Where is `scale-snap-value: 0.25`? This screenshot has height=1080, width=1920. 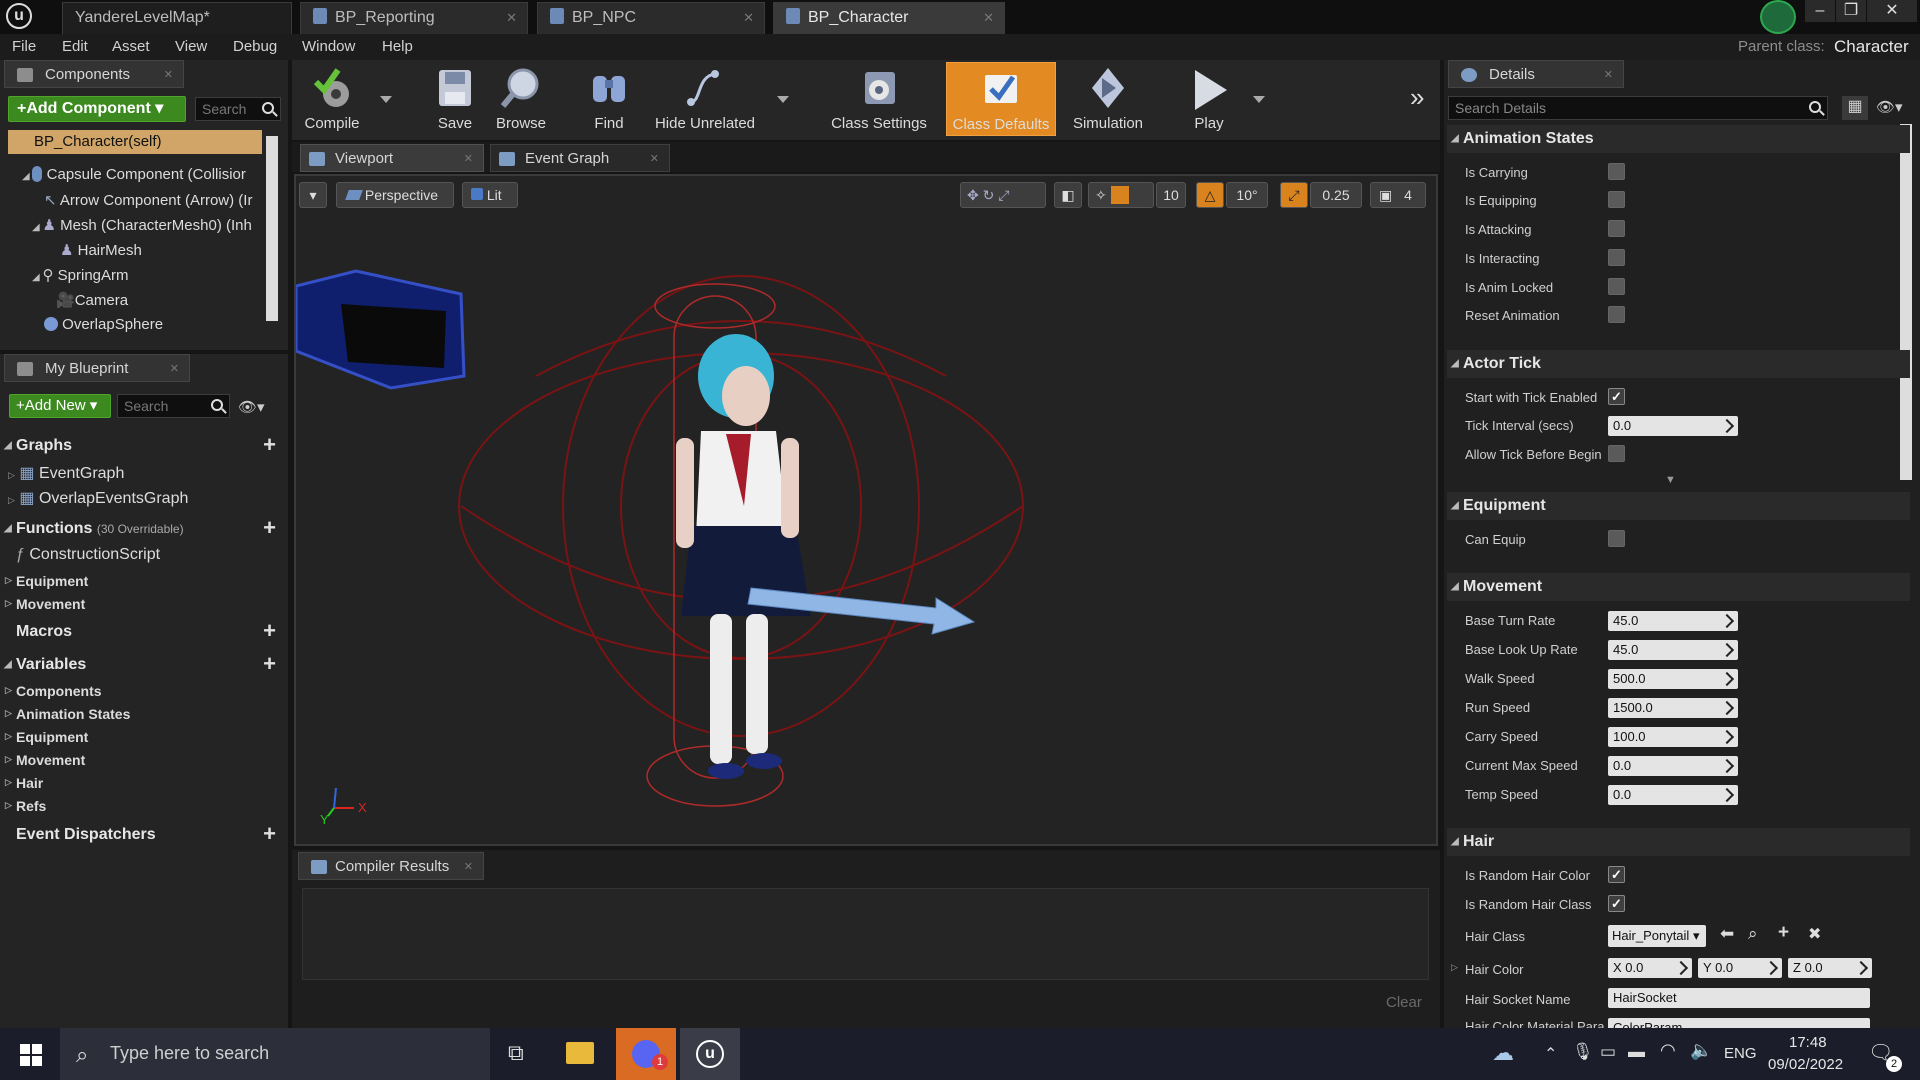 scale-snap-value: 0.25 is located at coordinates (1336, 195).